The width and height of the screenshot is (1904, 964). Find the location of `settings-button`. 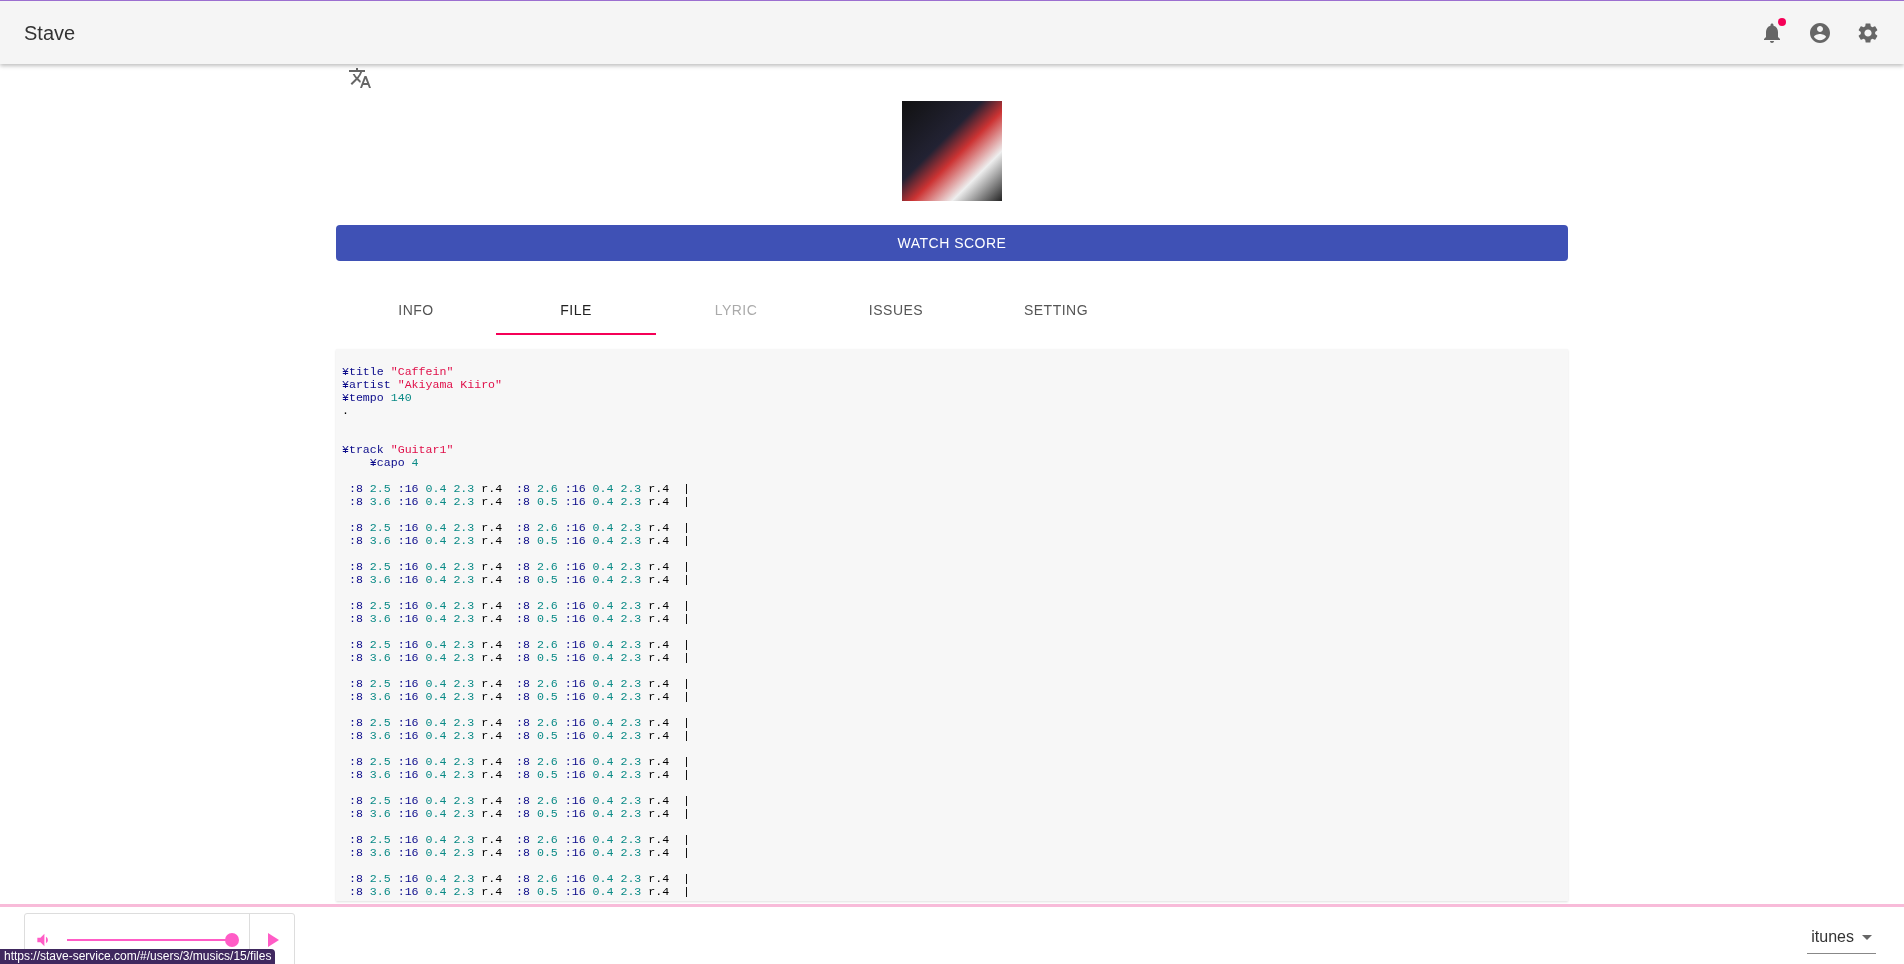

settings-button is located at coordinates (1868, 32).